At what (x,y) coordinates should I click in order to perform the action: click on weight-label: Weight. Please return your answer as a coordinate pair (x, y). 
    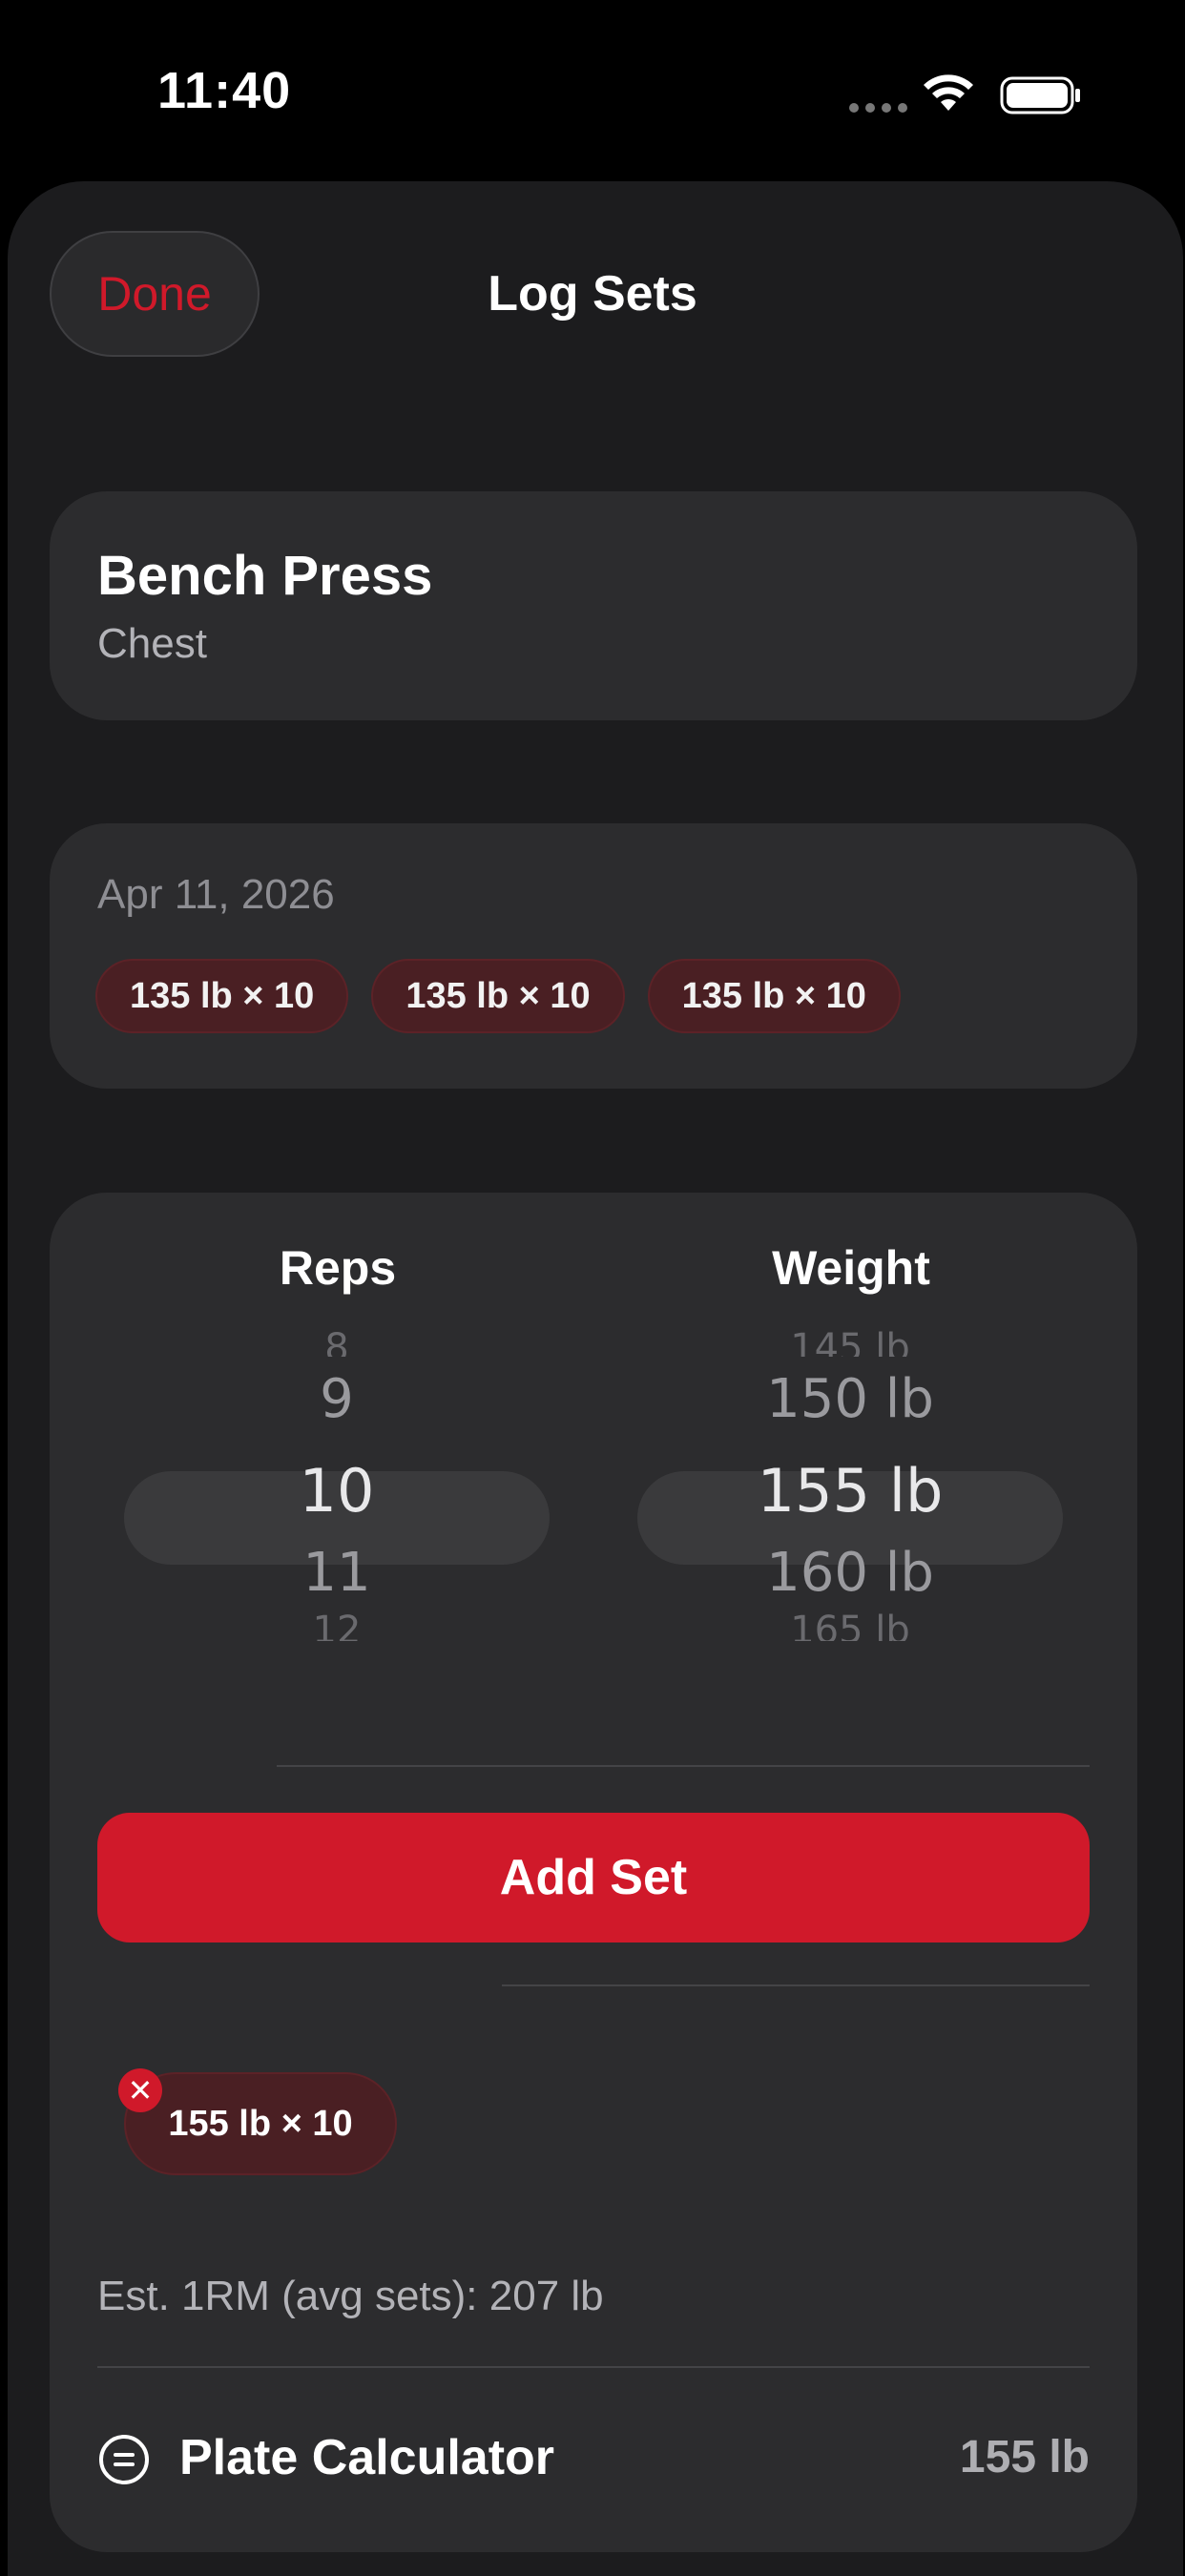
    Looking at the image, I should click on (851, 1268).